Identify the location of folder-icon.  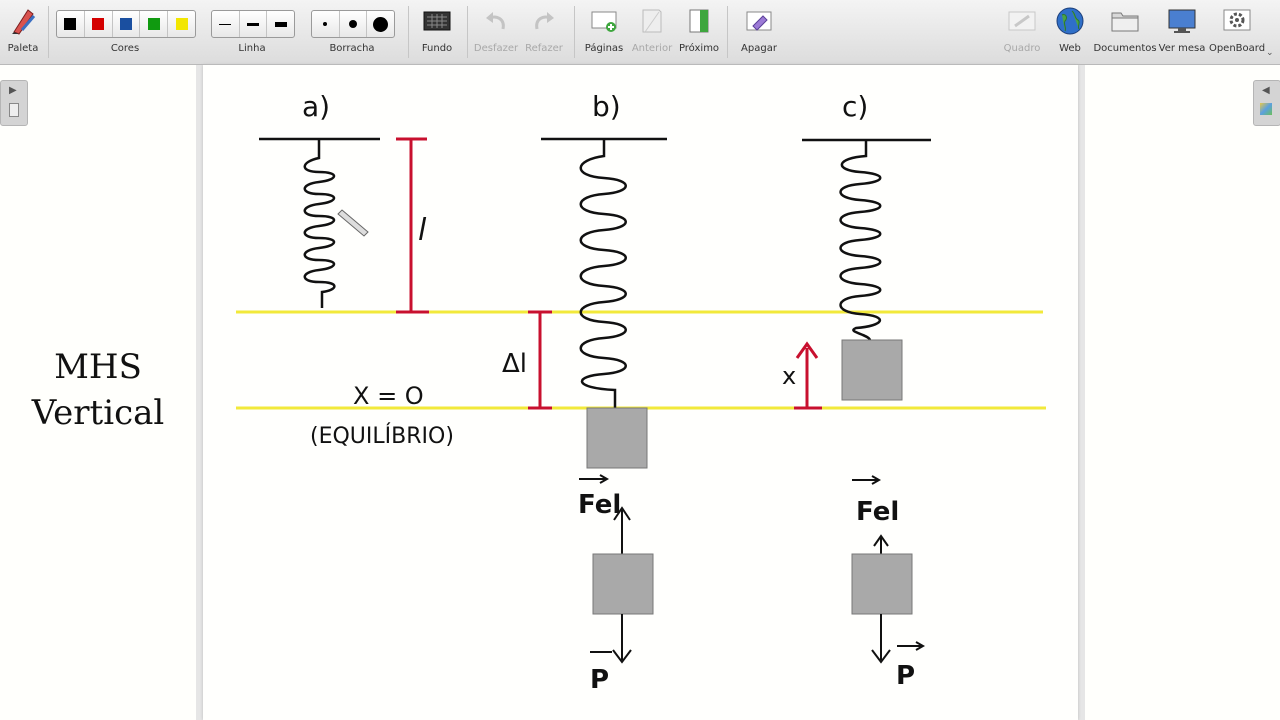
(1125, 21).